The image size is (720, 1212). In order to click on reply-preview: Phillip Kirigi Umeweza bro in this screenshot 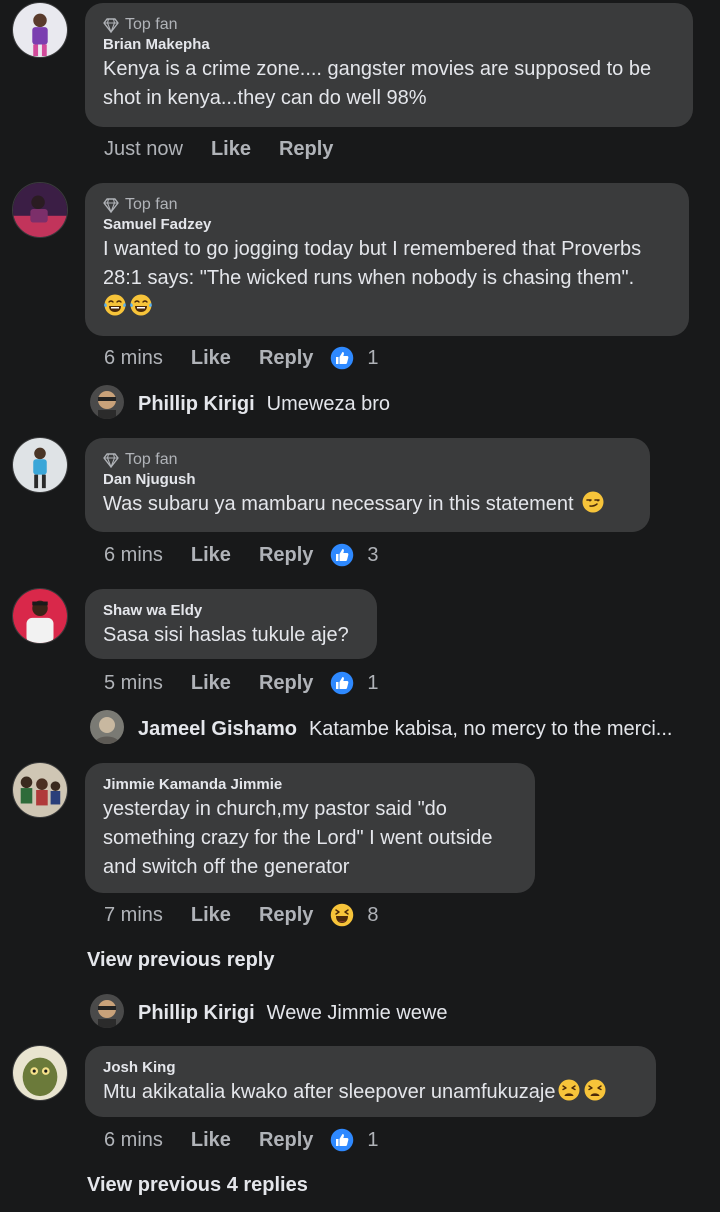, I will do `click(264, 404)`.